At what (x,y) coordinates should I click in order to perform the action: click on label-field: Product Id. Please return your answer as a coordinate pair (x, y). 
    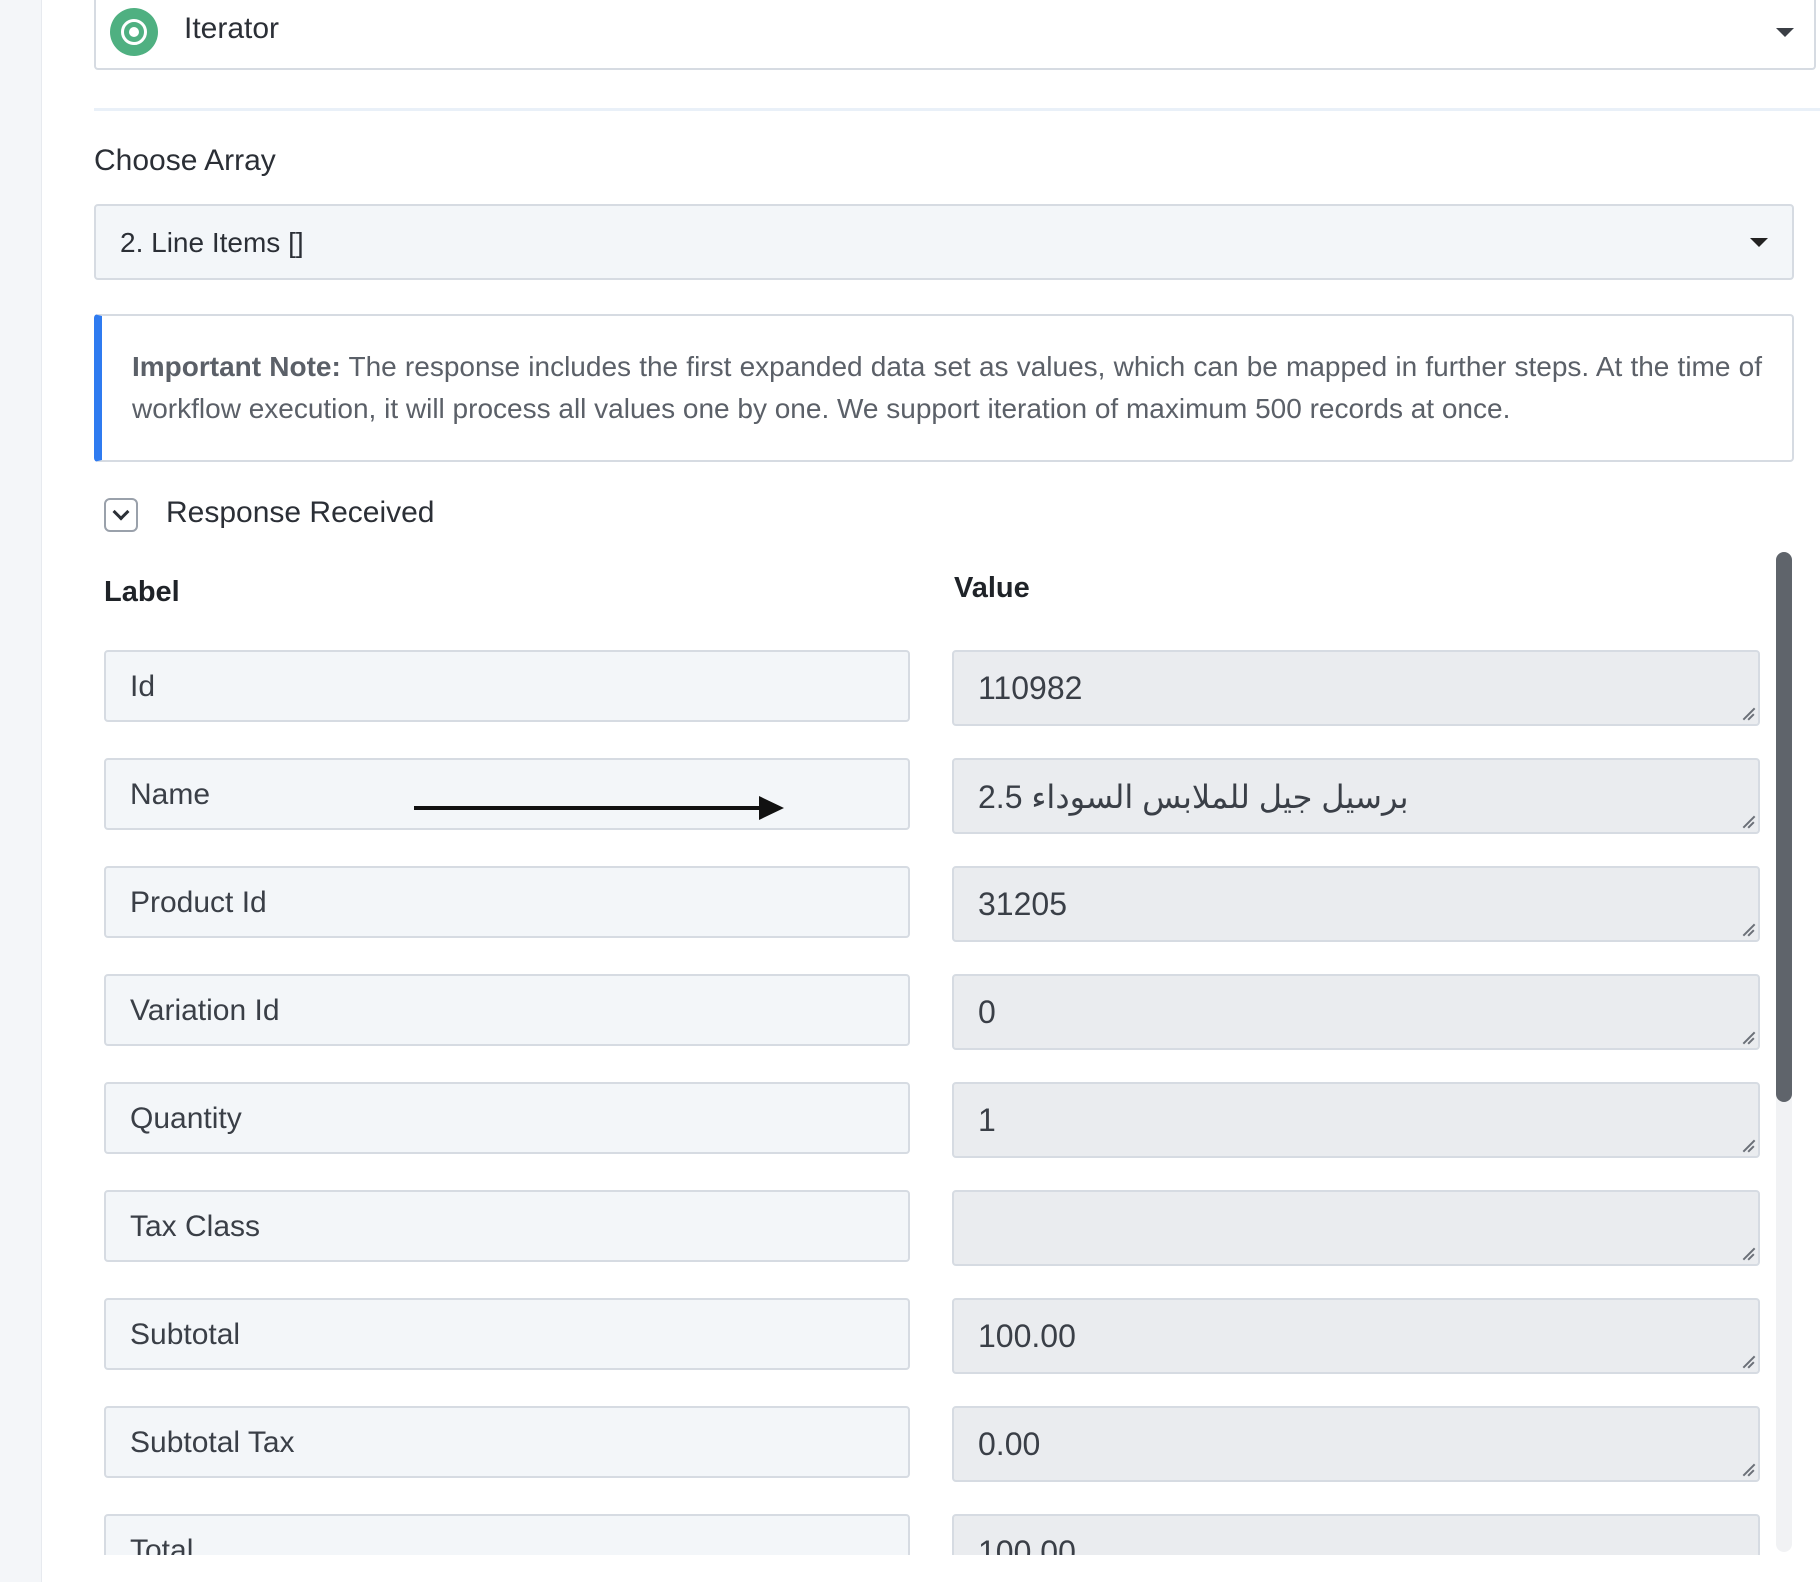
    Looking at the image, I should click on (507, 902).